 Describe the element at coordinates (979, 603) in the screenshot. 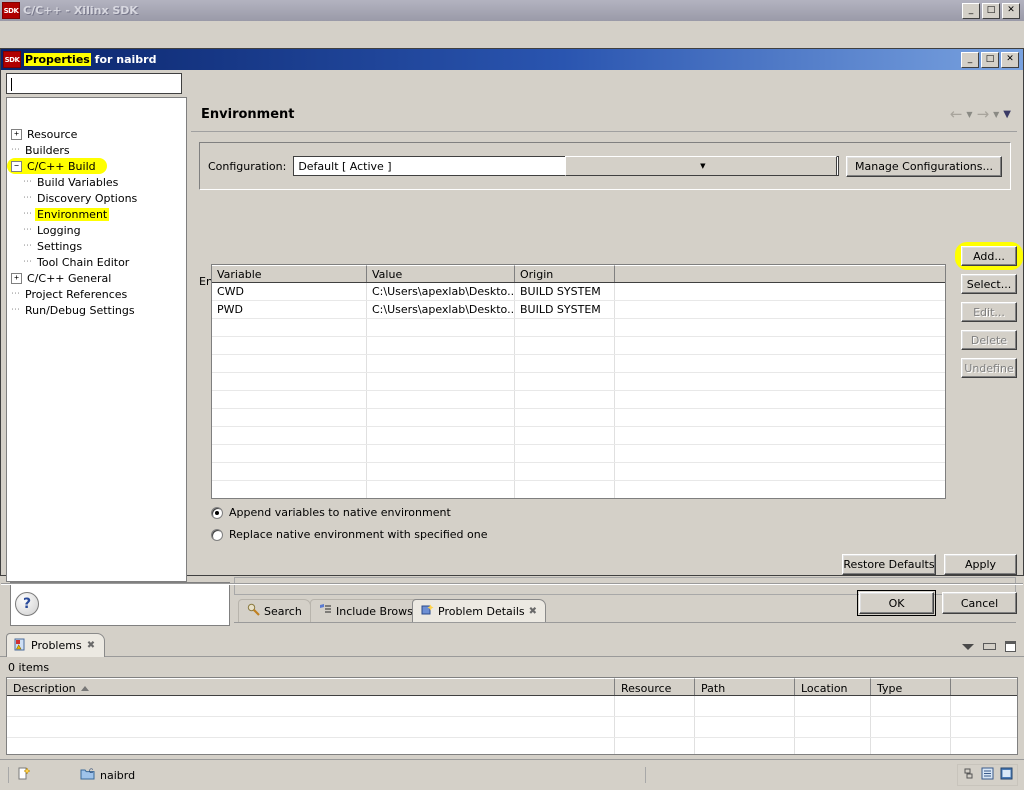

I see `cancel-button: Cancel` at that location.